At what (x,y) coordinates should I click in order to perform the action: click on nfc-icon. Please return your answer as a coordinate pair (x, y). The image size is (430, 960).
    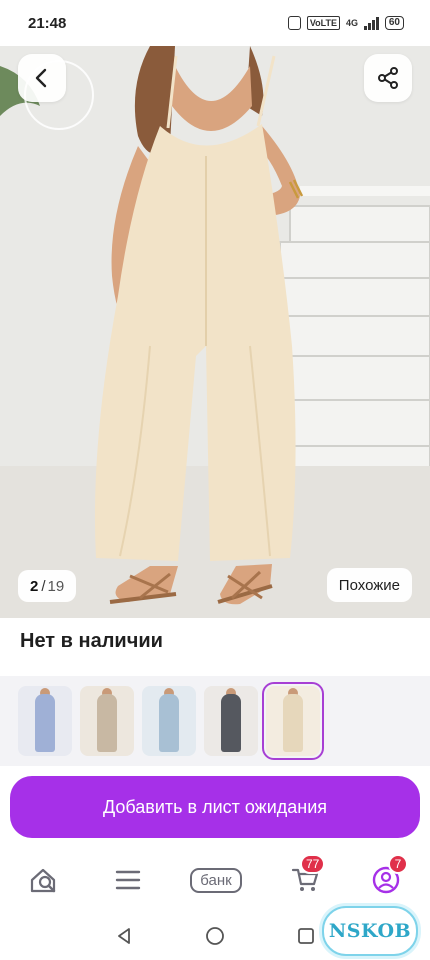
    Looking at the image, I should click on (294, 23).